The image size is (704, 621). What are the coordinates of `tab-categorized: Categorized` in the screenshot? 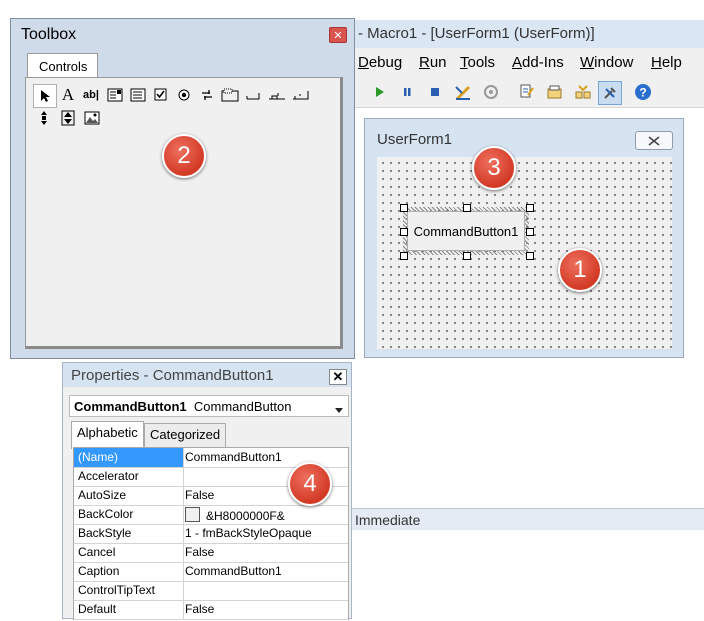 It's located at (185, 436).